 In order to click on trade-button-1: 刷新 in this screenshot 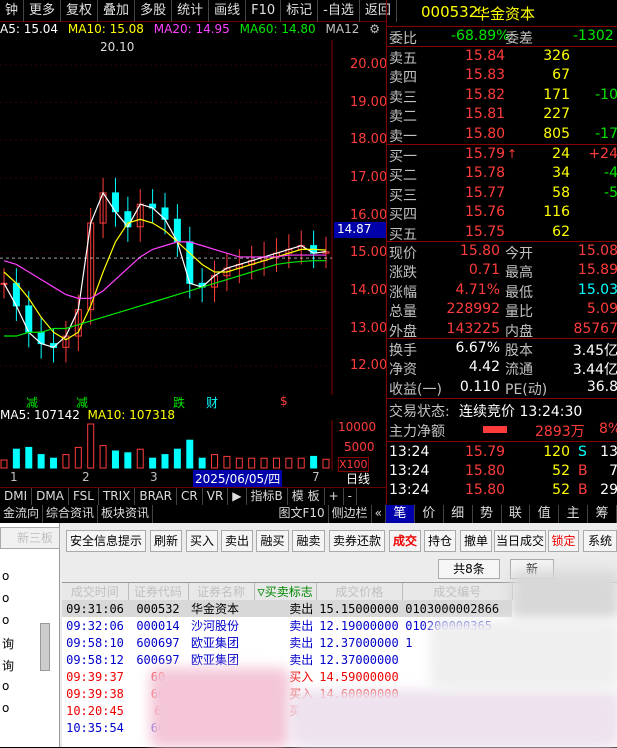, I will do `click(166, 541)`.